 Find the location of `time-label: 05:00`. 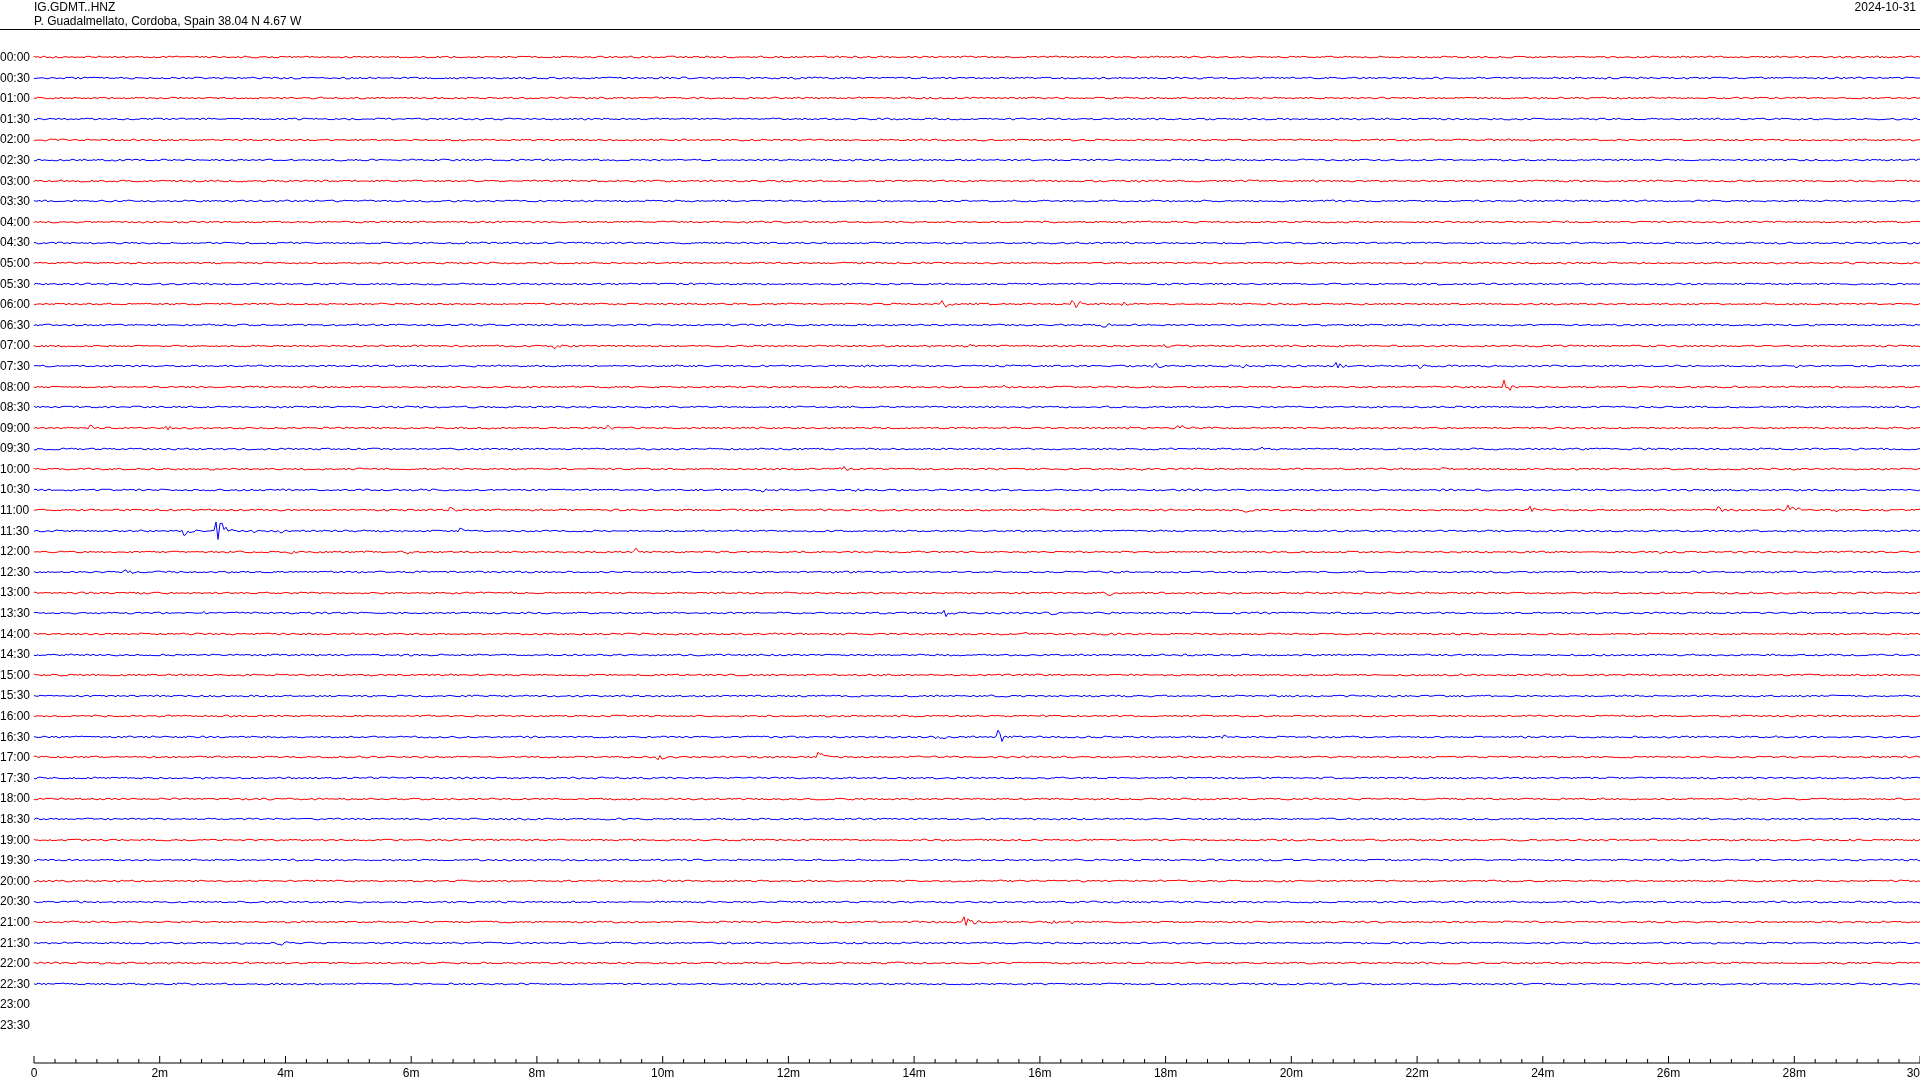

time-label: 05:00 is located at coordinates (16, 263).